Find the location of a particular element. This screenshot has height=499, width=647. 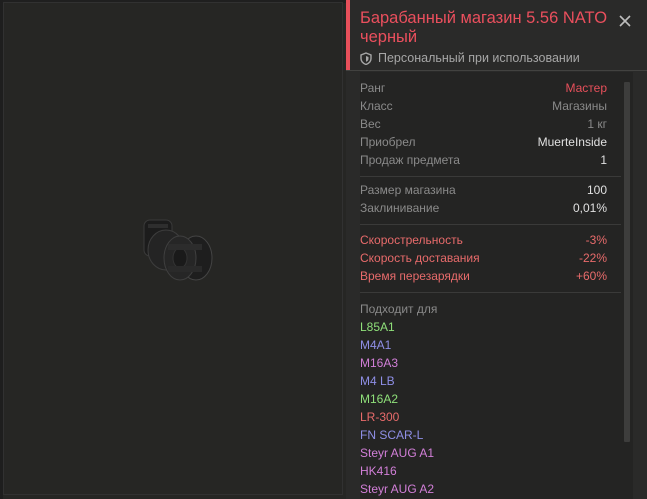

shield-icon is located at coordinates (366, 58).